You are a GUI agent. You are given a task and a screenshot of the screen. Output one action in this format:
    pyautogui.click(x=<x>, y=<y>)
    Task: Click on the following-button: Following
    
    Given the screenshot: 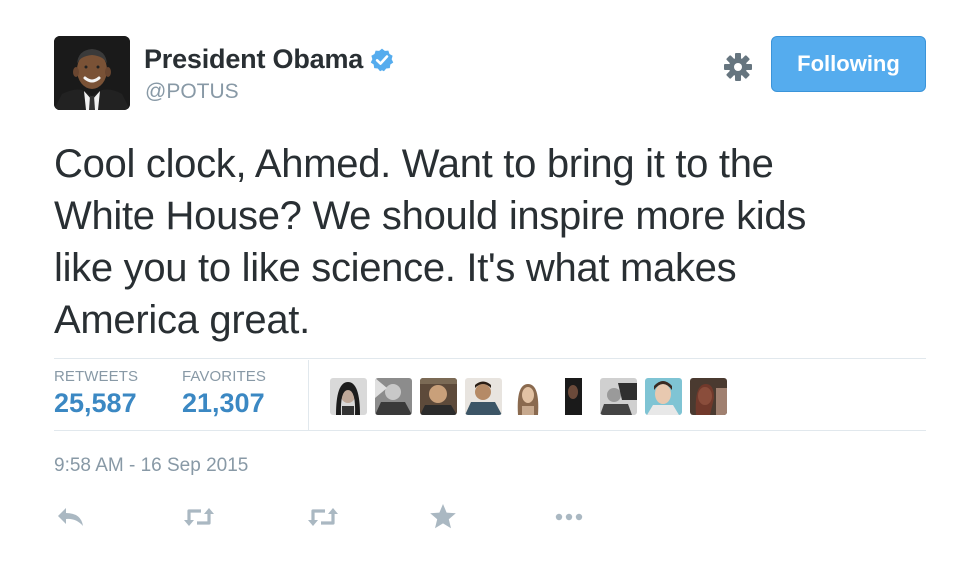 What is the action you would take?
    pyautogui.click(x=848, y=64)
    